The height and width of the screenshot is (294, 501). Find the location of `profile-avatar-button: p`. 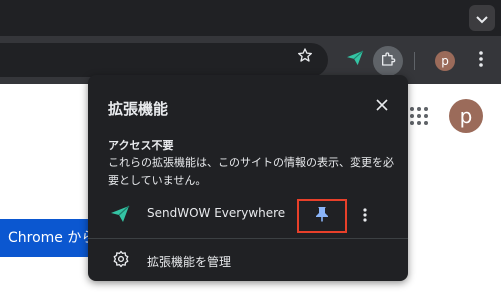

profile-avatar-button: p is located at coordinates (445, 61).